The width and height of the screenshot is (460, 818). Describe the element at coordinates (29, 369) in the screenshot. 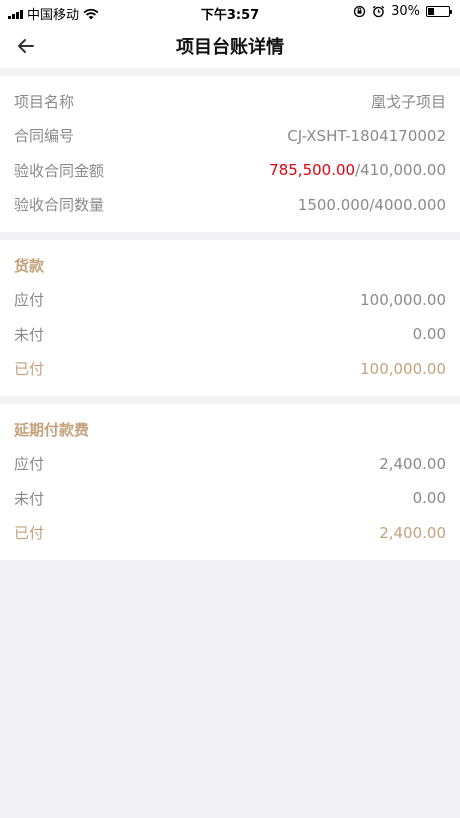

I see `goods-paid-label: 已付` at that location.